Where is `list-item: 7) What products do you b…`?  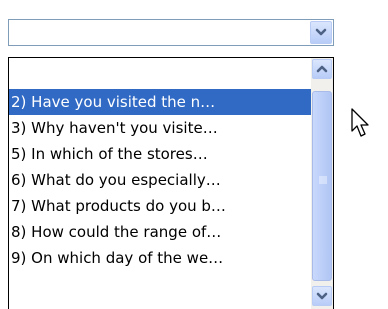 list-item: 7) What products do you b… is located at coordinates (160, 206).